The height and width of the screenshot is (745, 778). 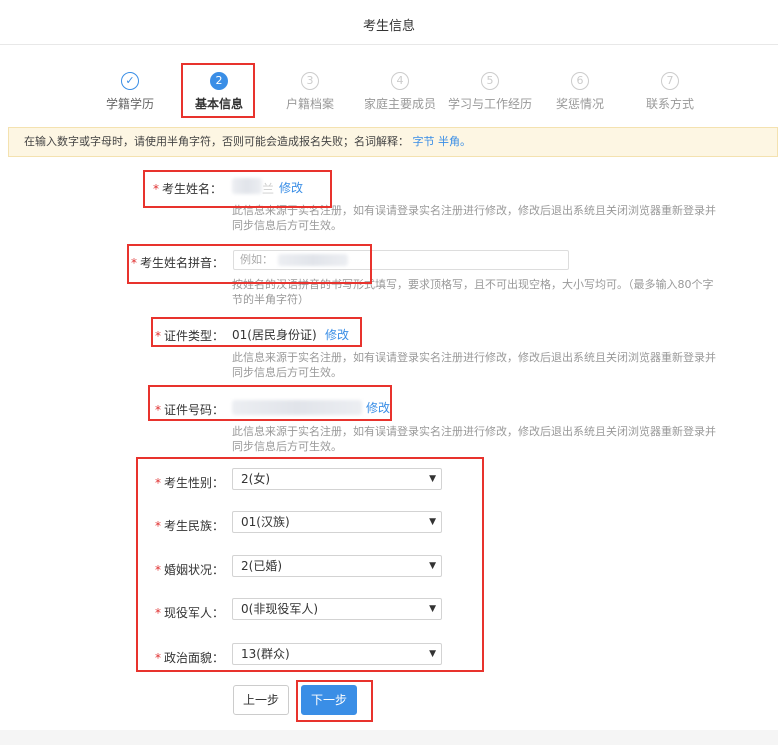 What do you see at coordinates (579, 104) in the screenshot?
I see `step-label: 奖惩情况` at bounding box center [579, 104].